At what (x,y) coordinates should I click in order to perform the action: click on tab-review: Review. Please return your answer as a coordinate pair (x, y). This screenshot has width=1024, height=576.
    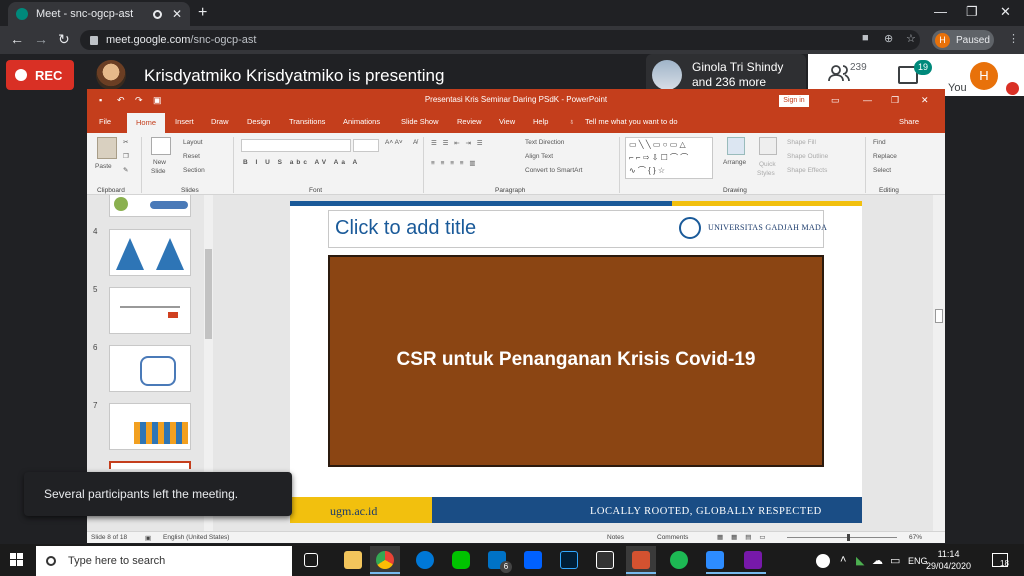
    Looking at the image, I should click on (469, 121).